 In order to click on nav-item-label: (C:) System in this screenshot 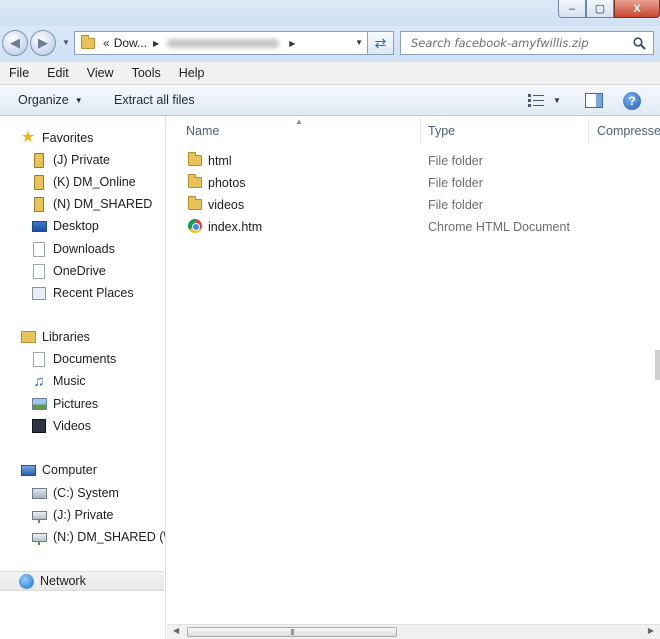, I will do `click(86, 493)`.